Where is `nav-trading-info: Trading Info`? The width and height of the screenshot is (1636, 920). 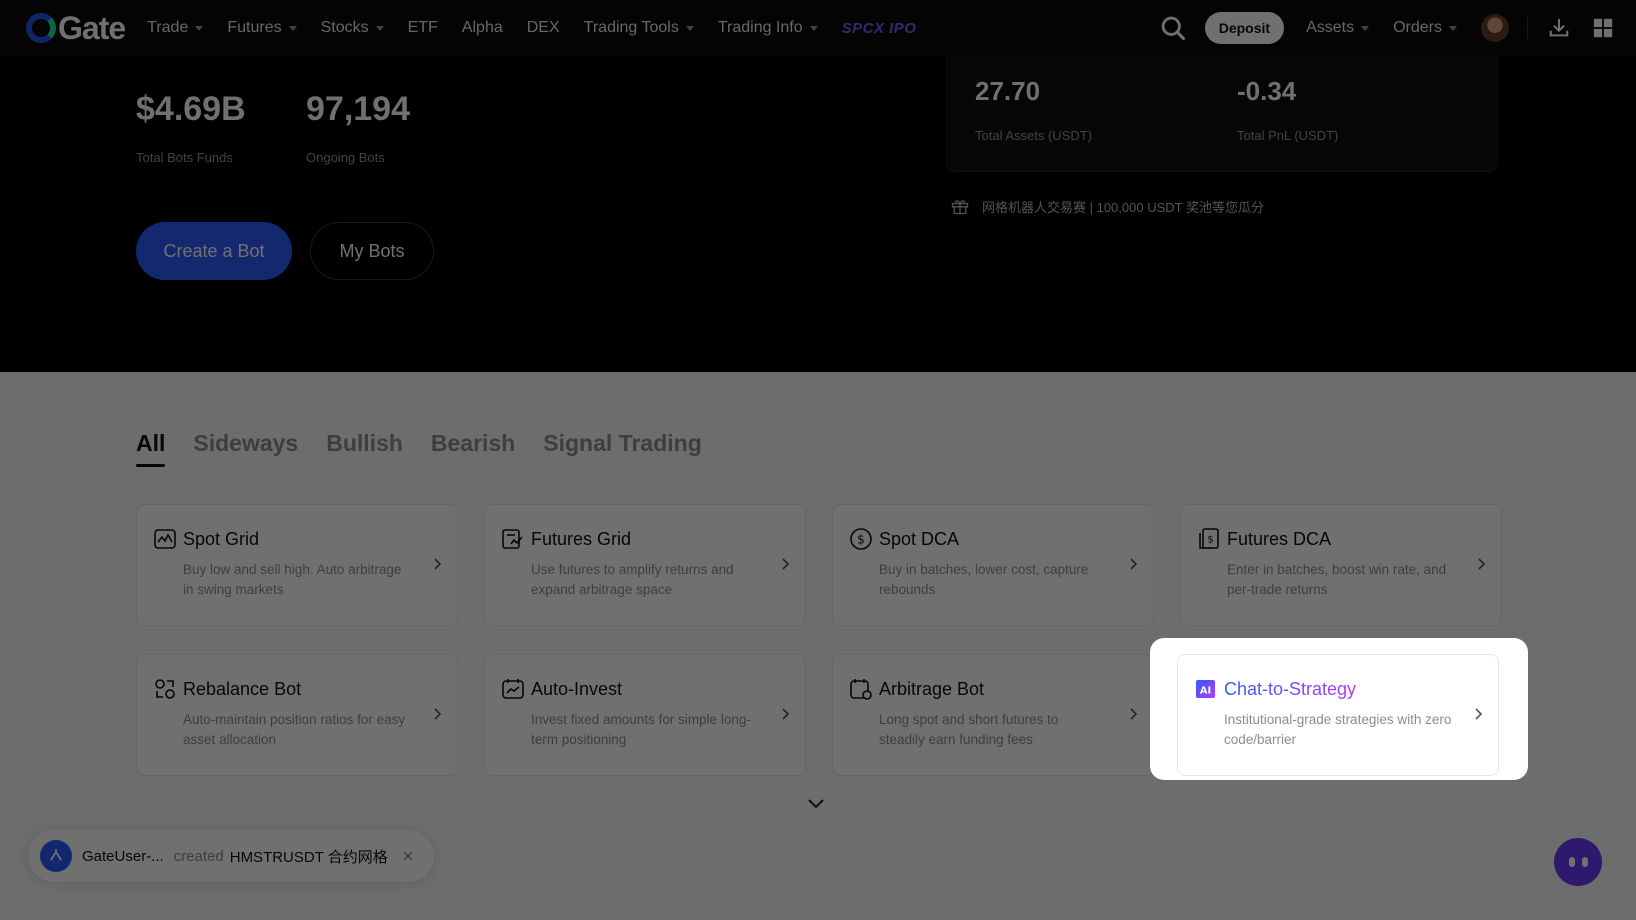 nav-trading-info: Trading Info is located at coordinates (768, 28).